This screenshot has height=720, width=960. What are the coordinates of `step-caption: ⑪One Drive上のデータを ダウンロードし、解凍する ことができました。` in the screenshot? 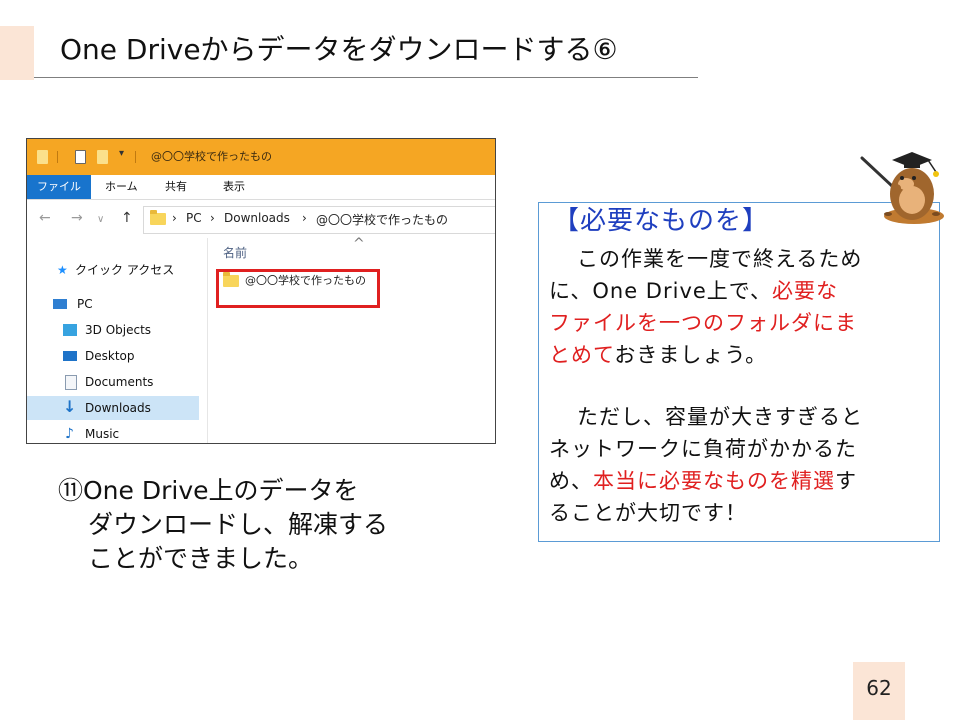 It's located at (223, 525).